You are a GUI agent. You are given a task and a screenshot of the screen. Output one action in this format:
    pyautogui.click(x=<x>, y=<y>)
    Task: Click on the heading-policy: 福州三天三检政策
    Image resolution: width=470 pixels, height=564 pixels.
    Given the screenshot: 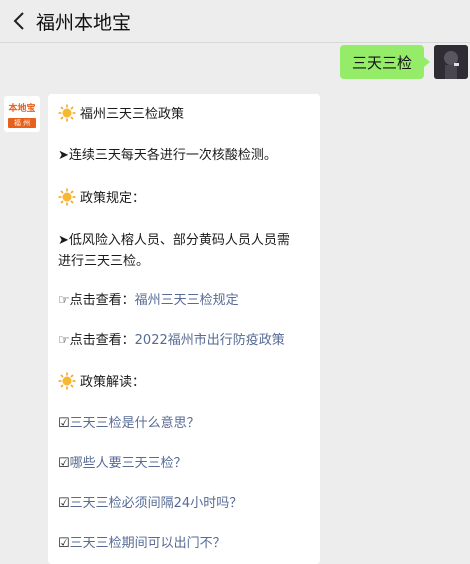 What is the action you would take?
    pyautogui.click(x=132, y=114)
    